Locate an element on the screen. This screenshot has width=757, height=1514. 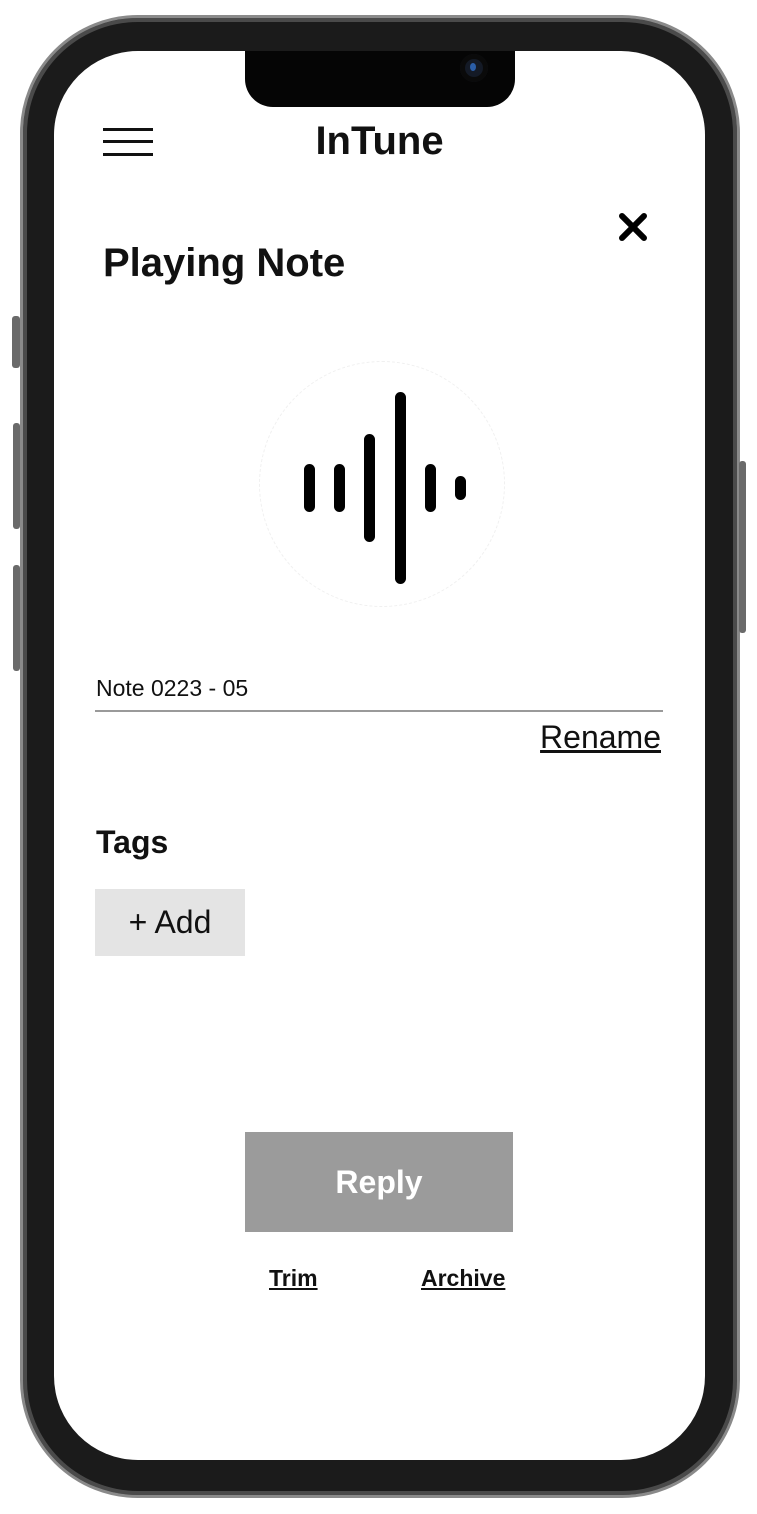
mute-switch is located at coordinates (16, 342).